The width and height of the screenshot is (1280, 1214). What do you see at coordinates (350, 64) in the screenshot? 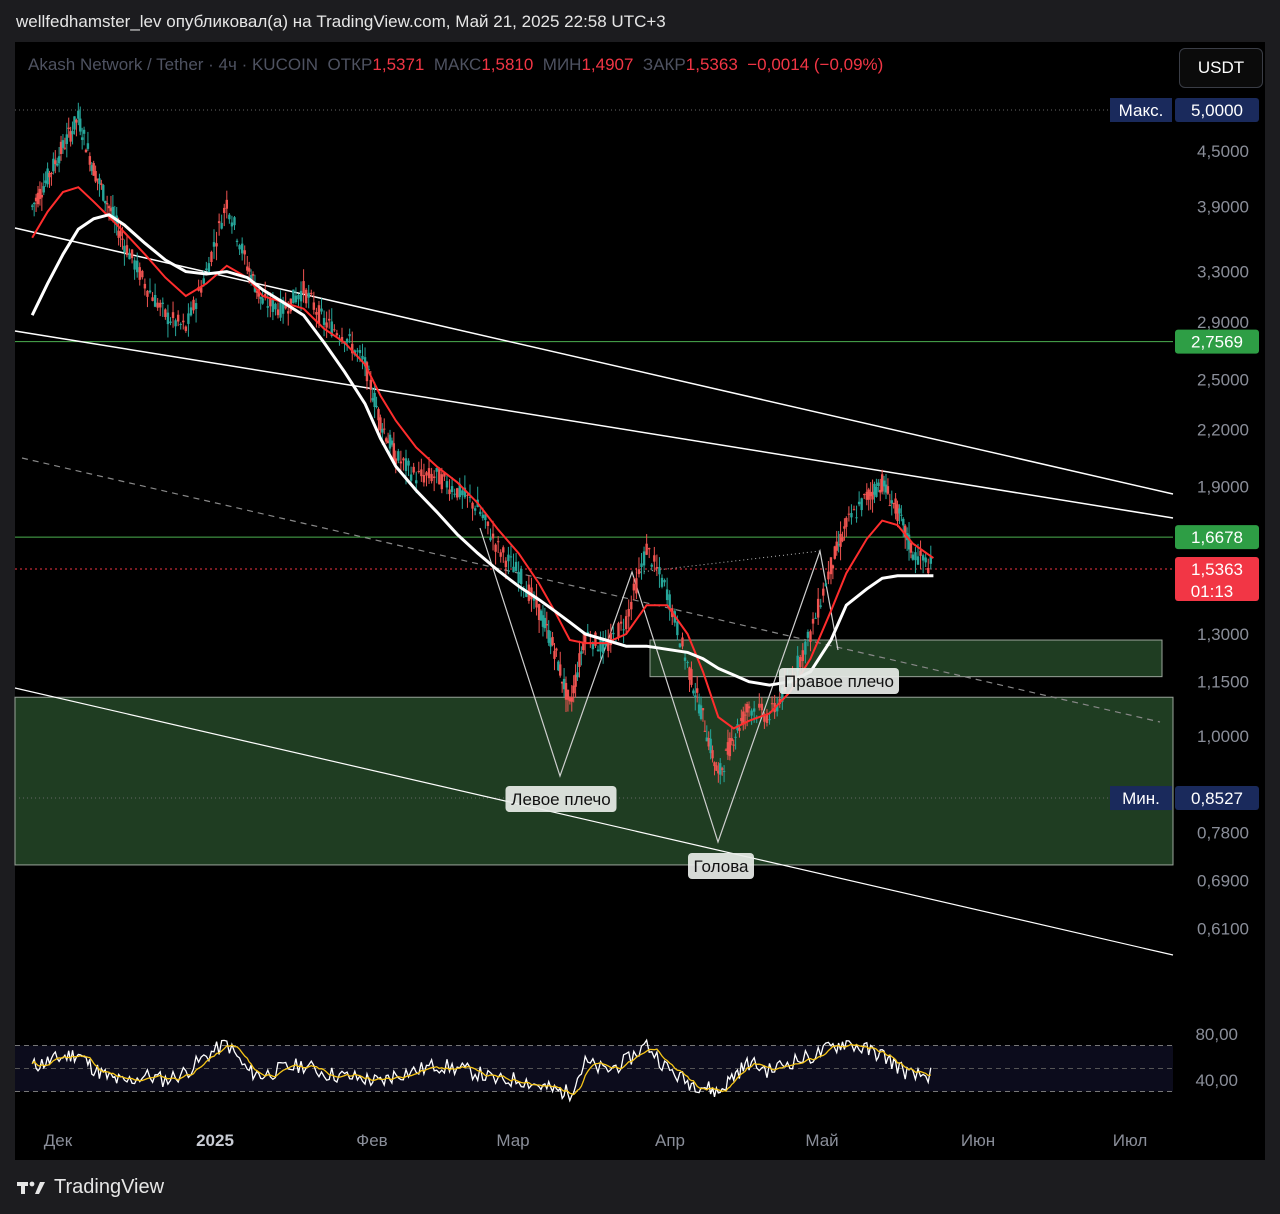
I see `open-label: ОТКР` at bounding box center [350, 64].